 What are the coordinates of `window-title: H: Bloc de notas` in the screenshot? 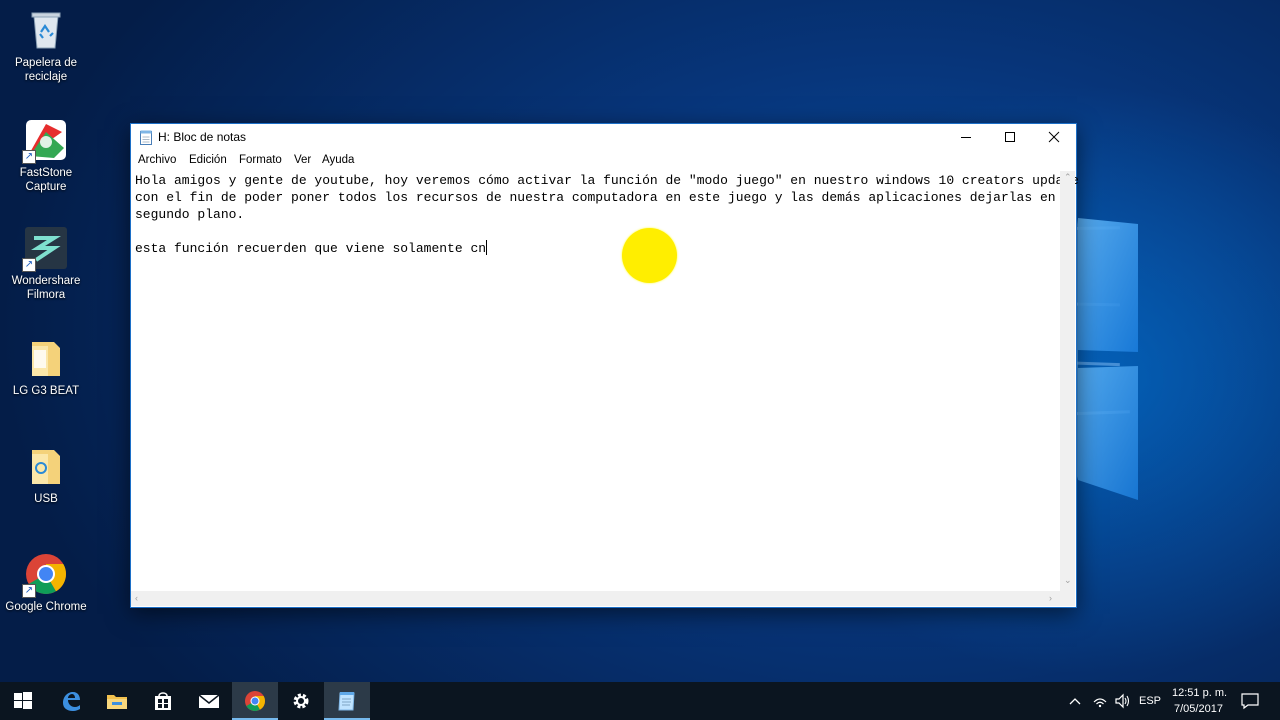 It's located at (202, 137).